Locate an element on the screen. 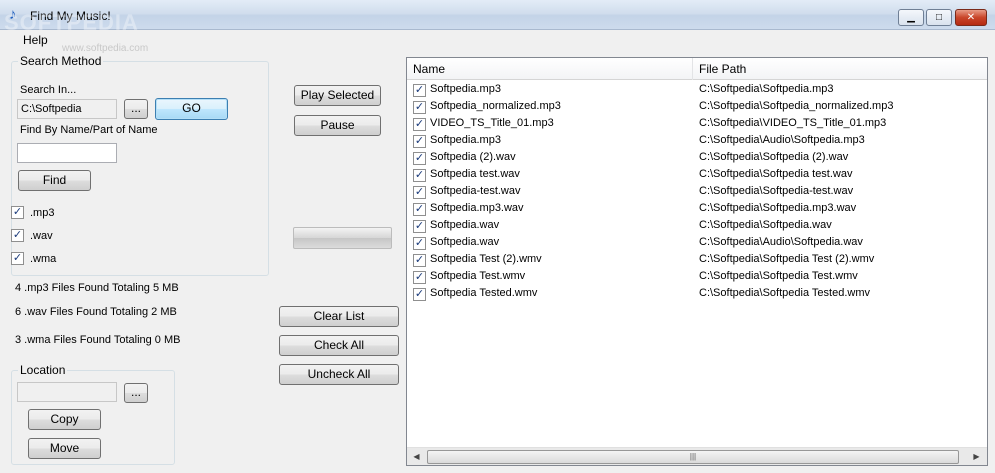 The height and width of the screenshot is (473, 995). row-path-cell: C:\Softpedia\Softpedia.mp3 is located at coordinates (766, 89).